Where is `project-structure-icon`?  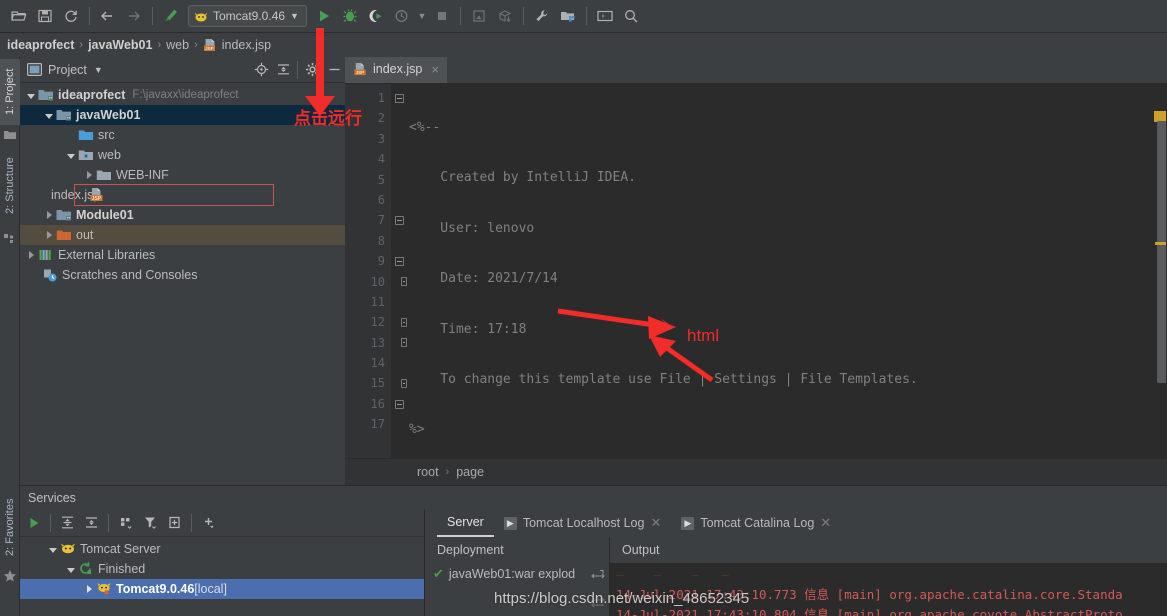
project-structure-icon is located at coordinates (568, 16).